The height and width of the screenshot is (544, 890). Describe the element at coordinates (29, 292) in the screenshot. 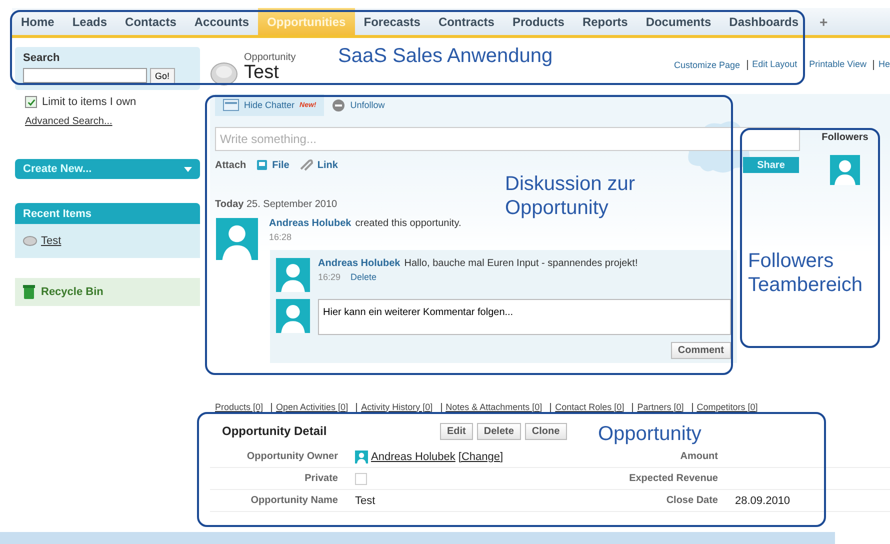

I see `trash-icon` at that location.